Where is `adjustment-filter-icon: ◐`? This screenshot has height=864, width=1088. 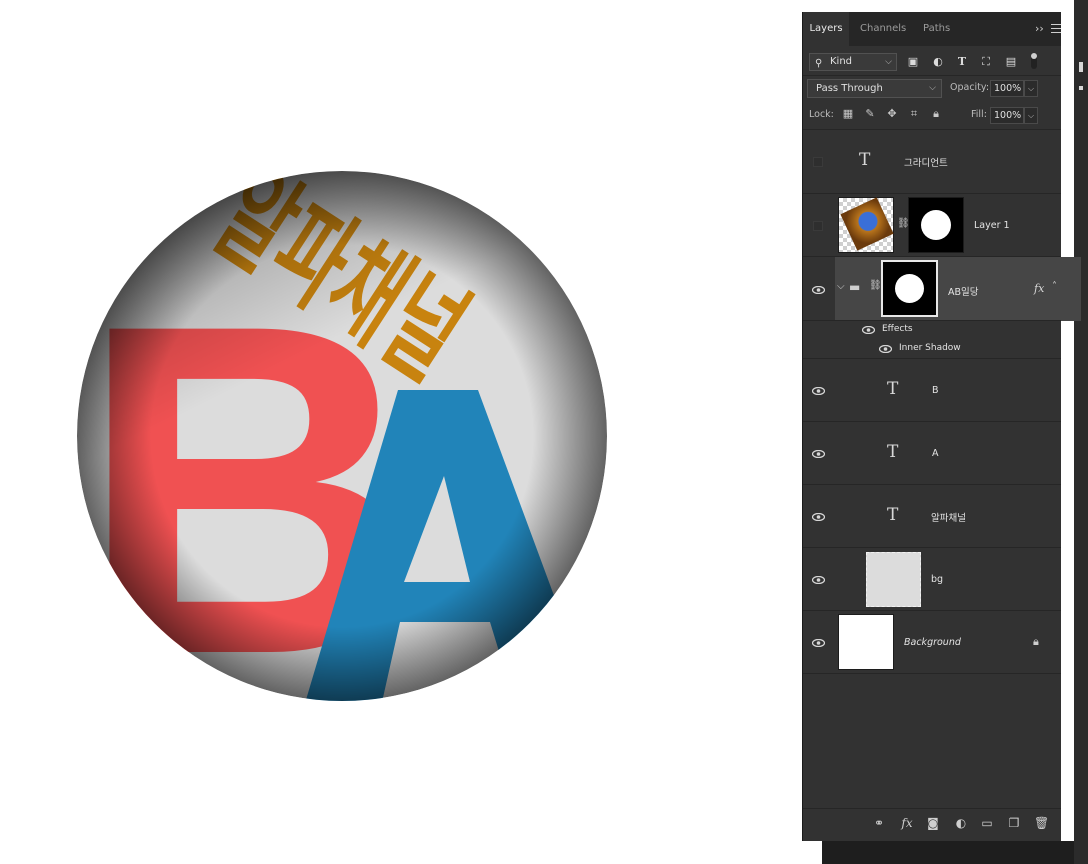 adjustment-filter-icon: ◐ is located at coordinates (938, 62).